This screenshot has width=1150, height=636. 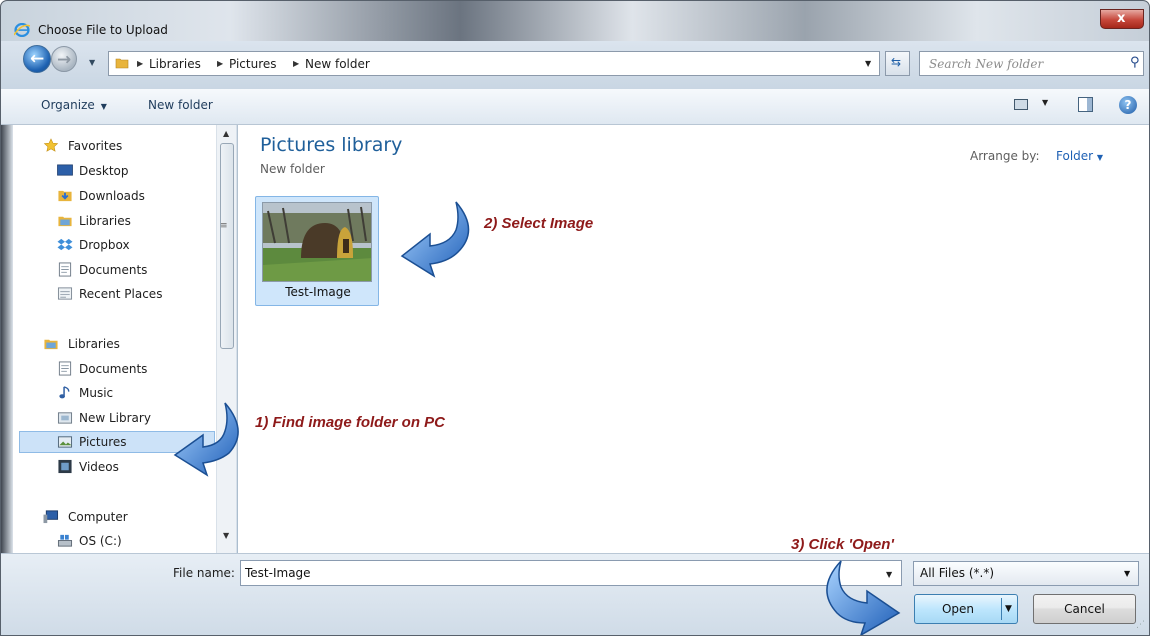 I want to click on computer-icon, so click(x=51, y=517).